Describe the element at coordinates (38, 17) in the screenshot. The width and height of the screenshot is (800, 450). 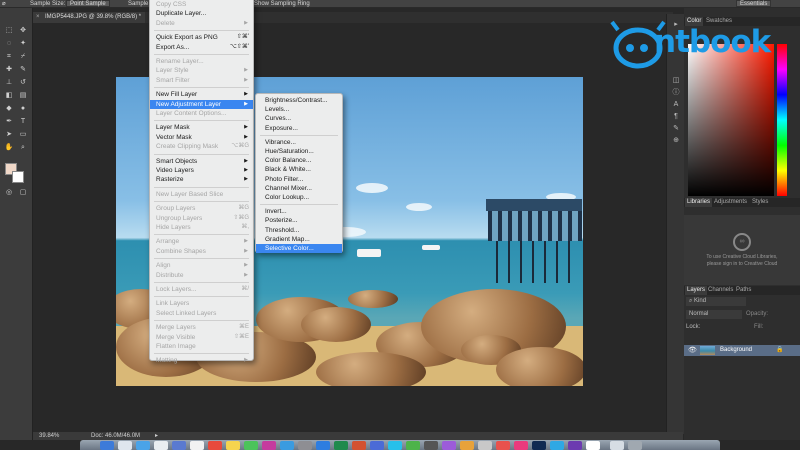
I see `close-tab-icon: ×` at that location.